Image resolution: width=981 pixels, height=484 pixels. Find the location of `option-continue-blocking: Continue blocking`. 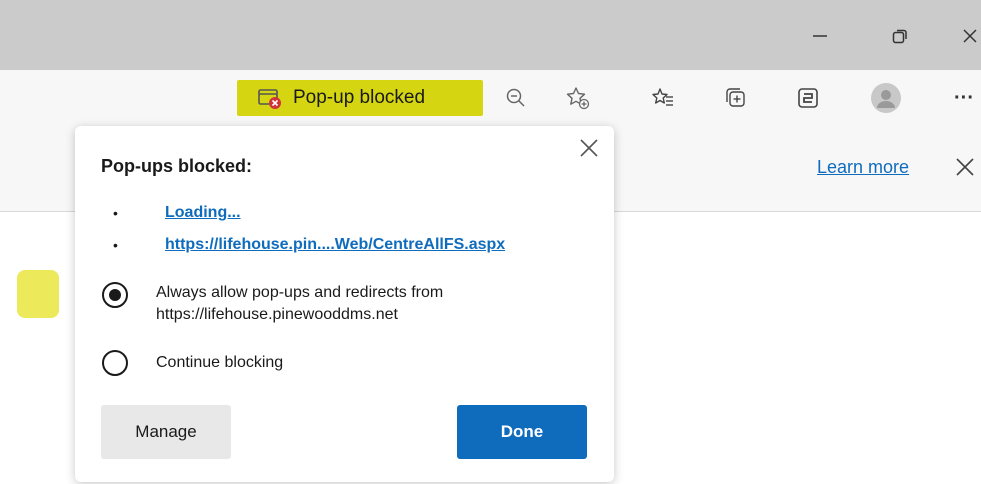

option-continue-blocking: Continue blocking is located at coordinates (192, 363).